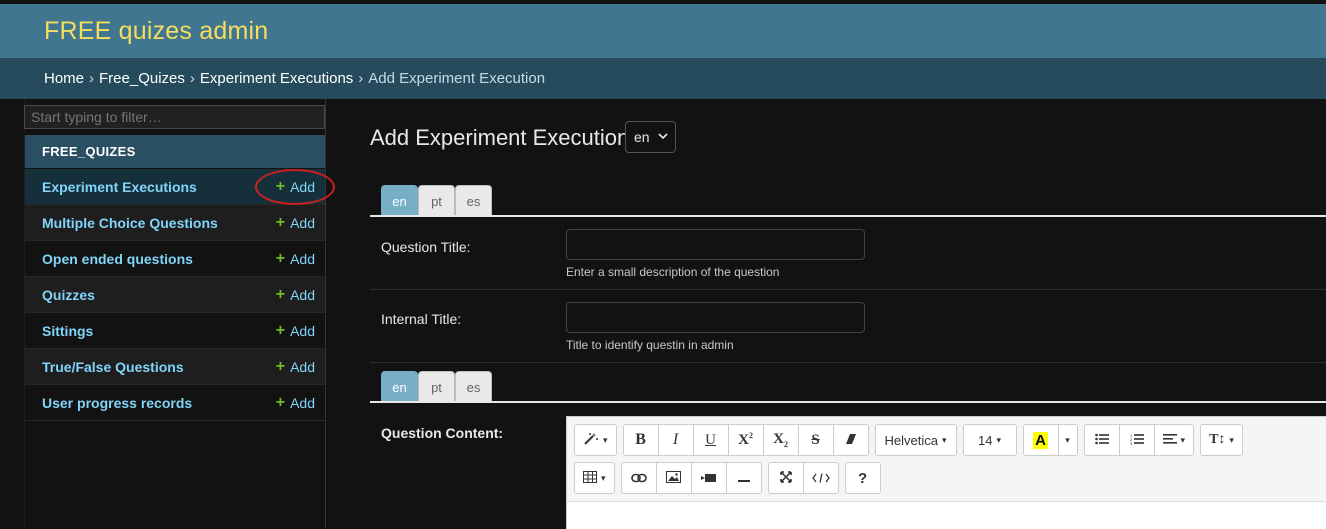 The image size is (1326, 529). What do you see at coordinates (64, 78) in the screenshot?
I see `breadcrumb-home: Home` at bounding box center [64, 78].